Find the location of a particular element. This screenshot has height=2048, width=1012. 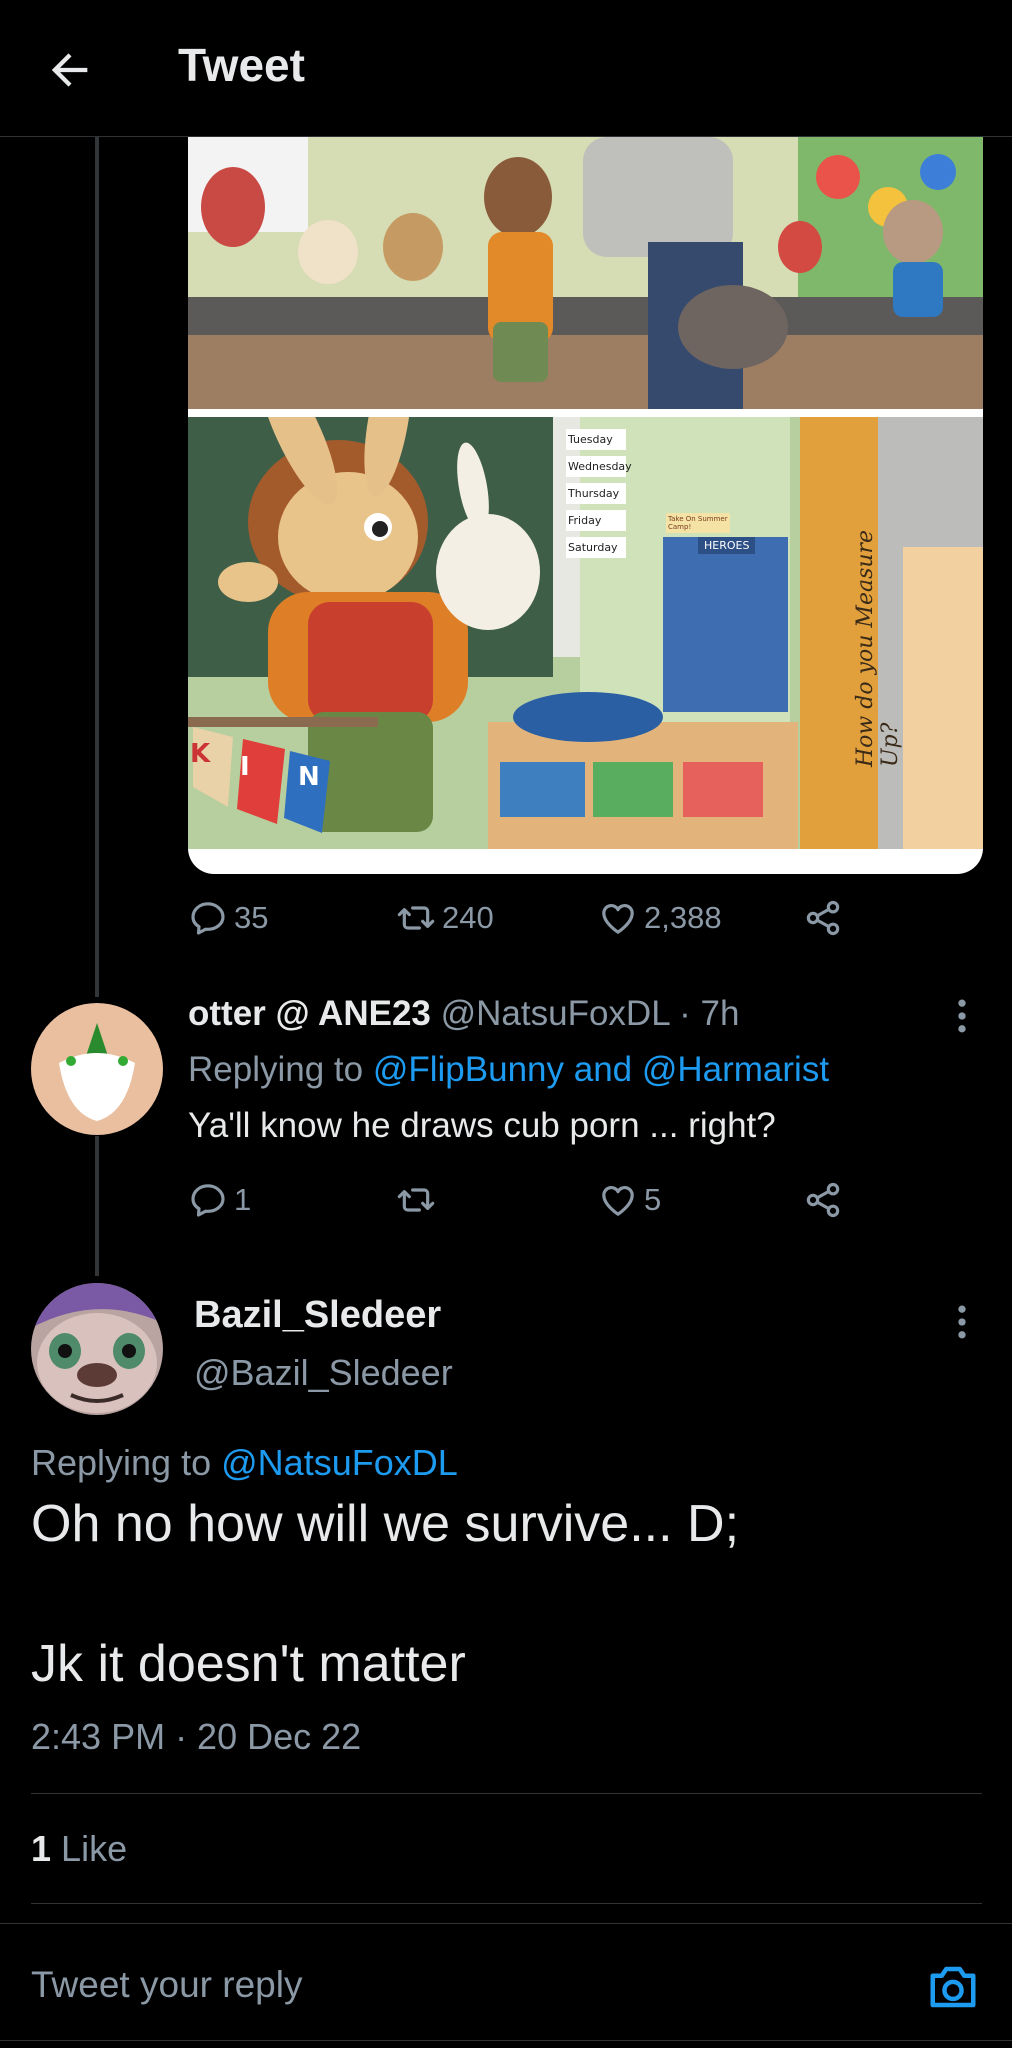

main-author-name: Bazil_Sledeer is located at coordinates (317, 1315).